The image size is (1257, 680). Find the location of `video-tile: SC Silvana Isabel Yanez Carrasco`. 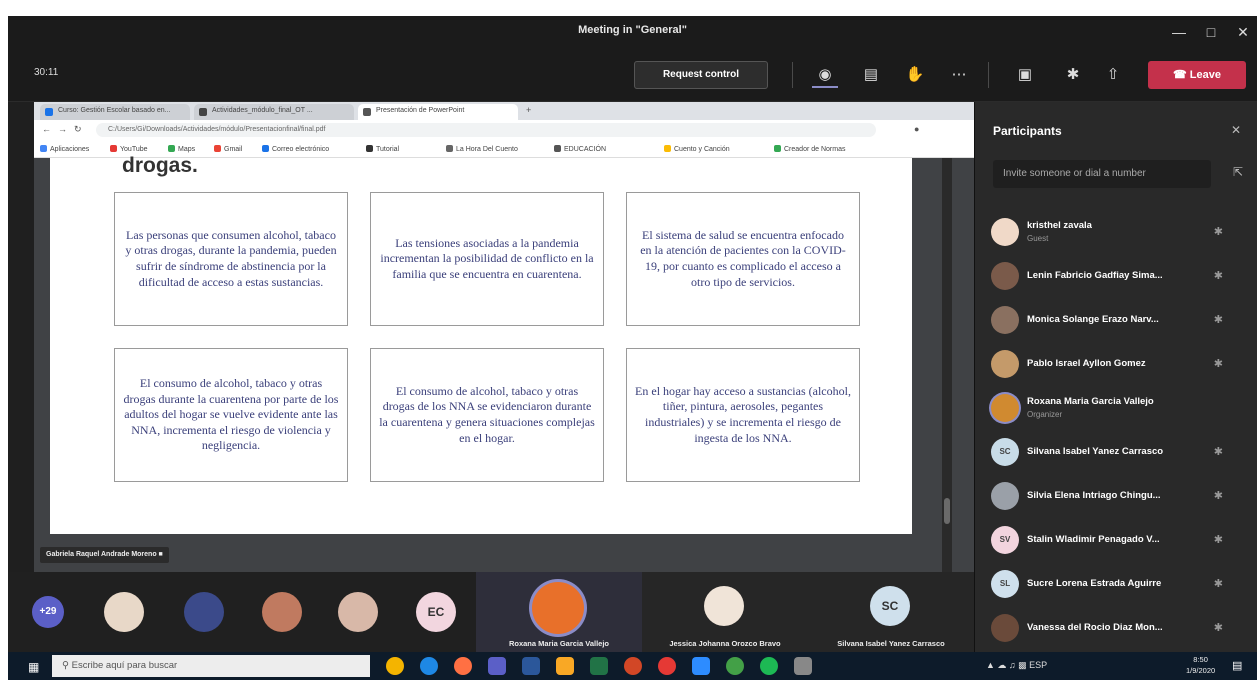

video-tile: SC Silvana Isabel Yanez Carrasco is located at coordinates (891, 612).